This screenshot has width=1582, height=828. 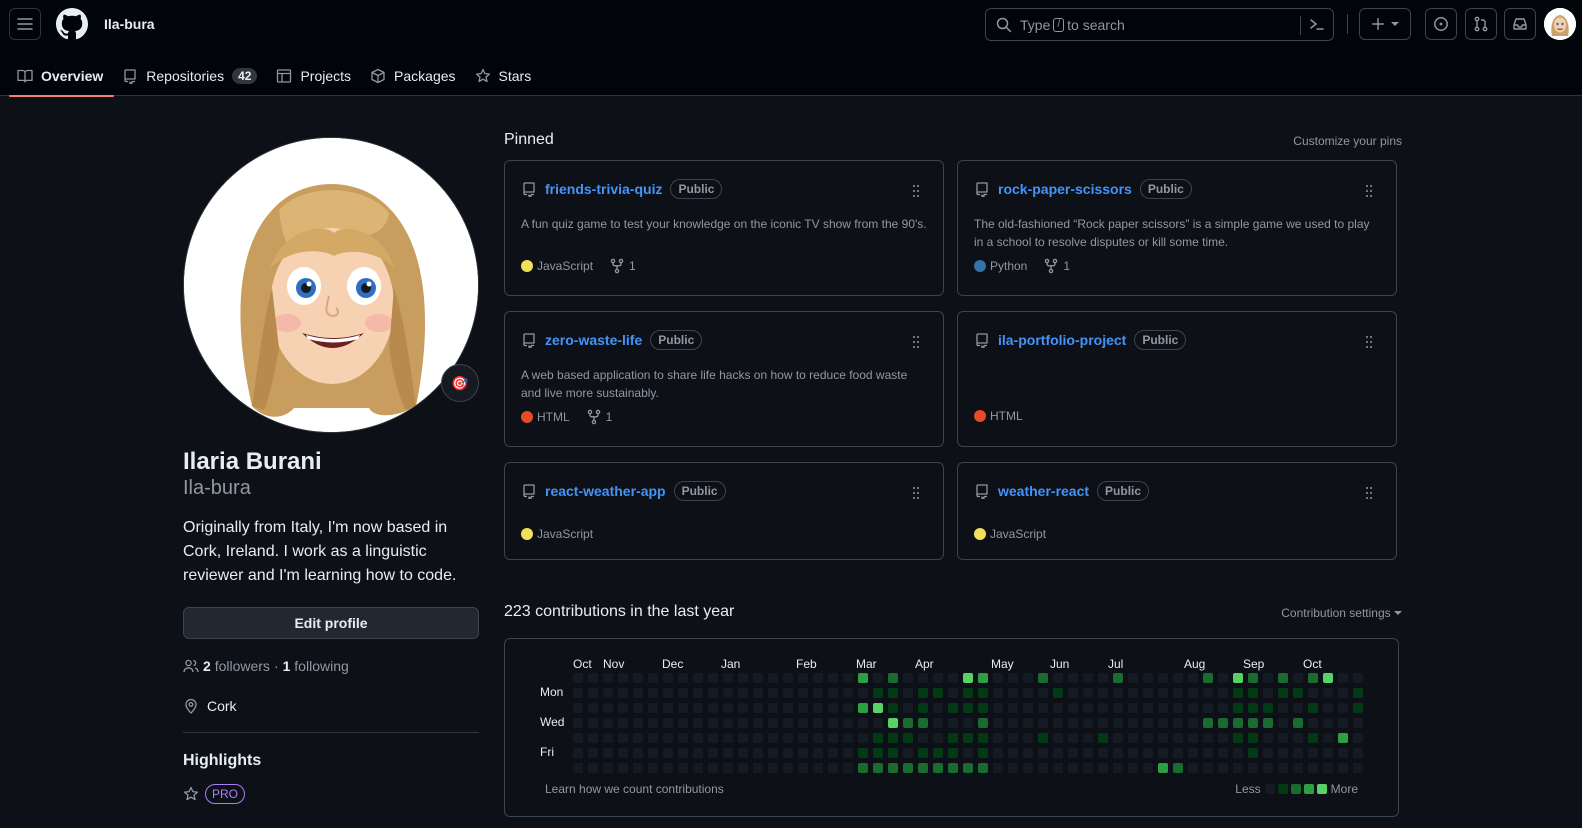 What do you see at coordinates (414, 76) in the screenshot?
I see `tab-packages: Packages` at bounding box center [414, 76].